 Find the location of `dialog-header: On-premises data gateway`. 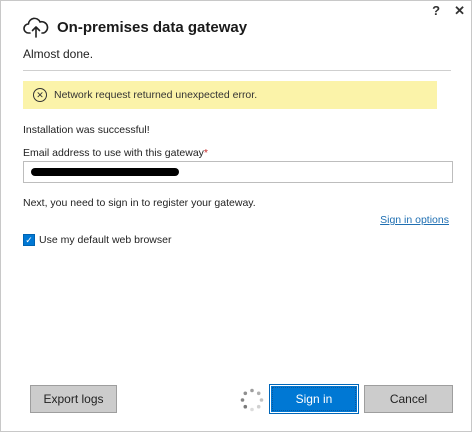

dialog-header: On-premises data gateway is located at coordinates (135, 27).